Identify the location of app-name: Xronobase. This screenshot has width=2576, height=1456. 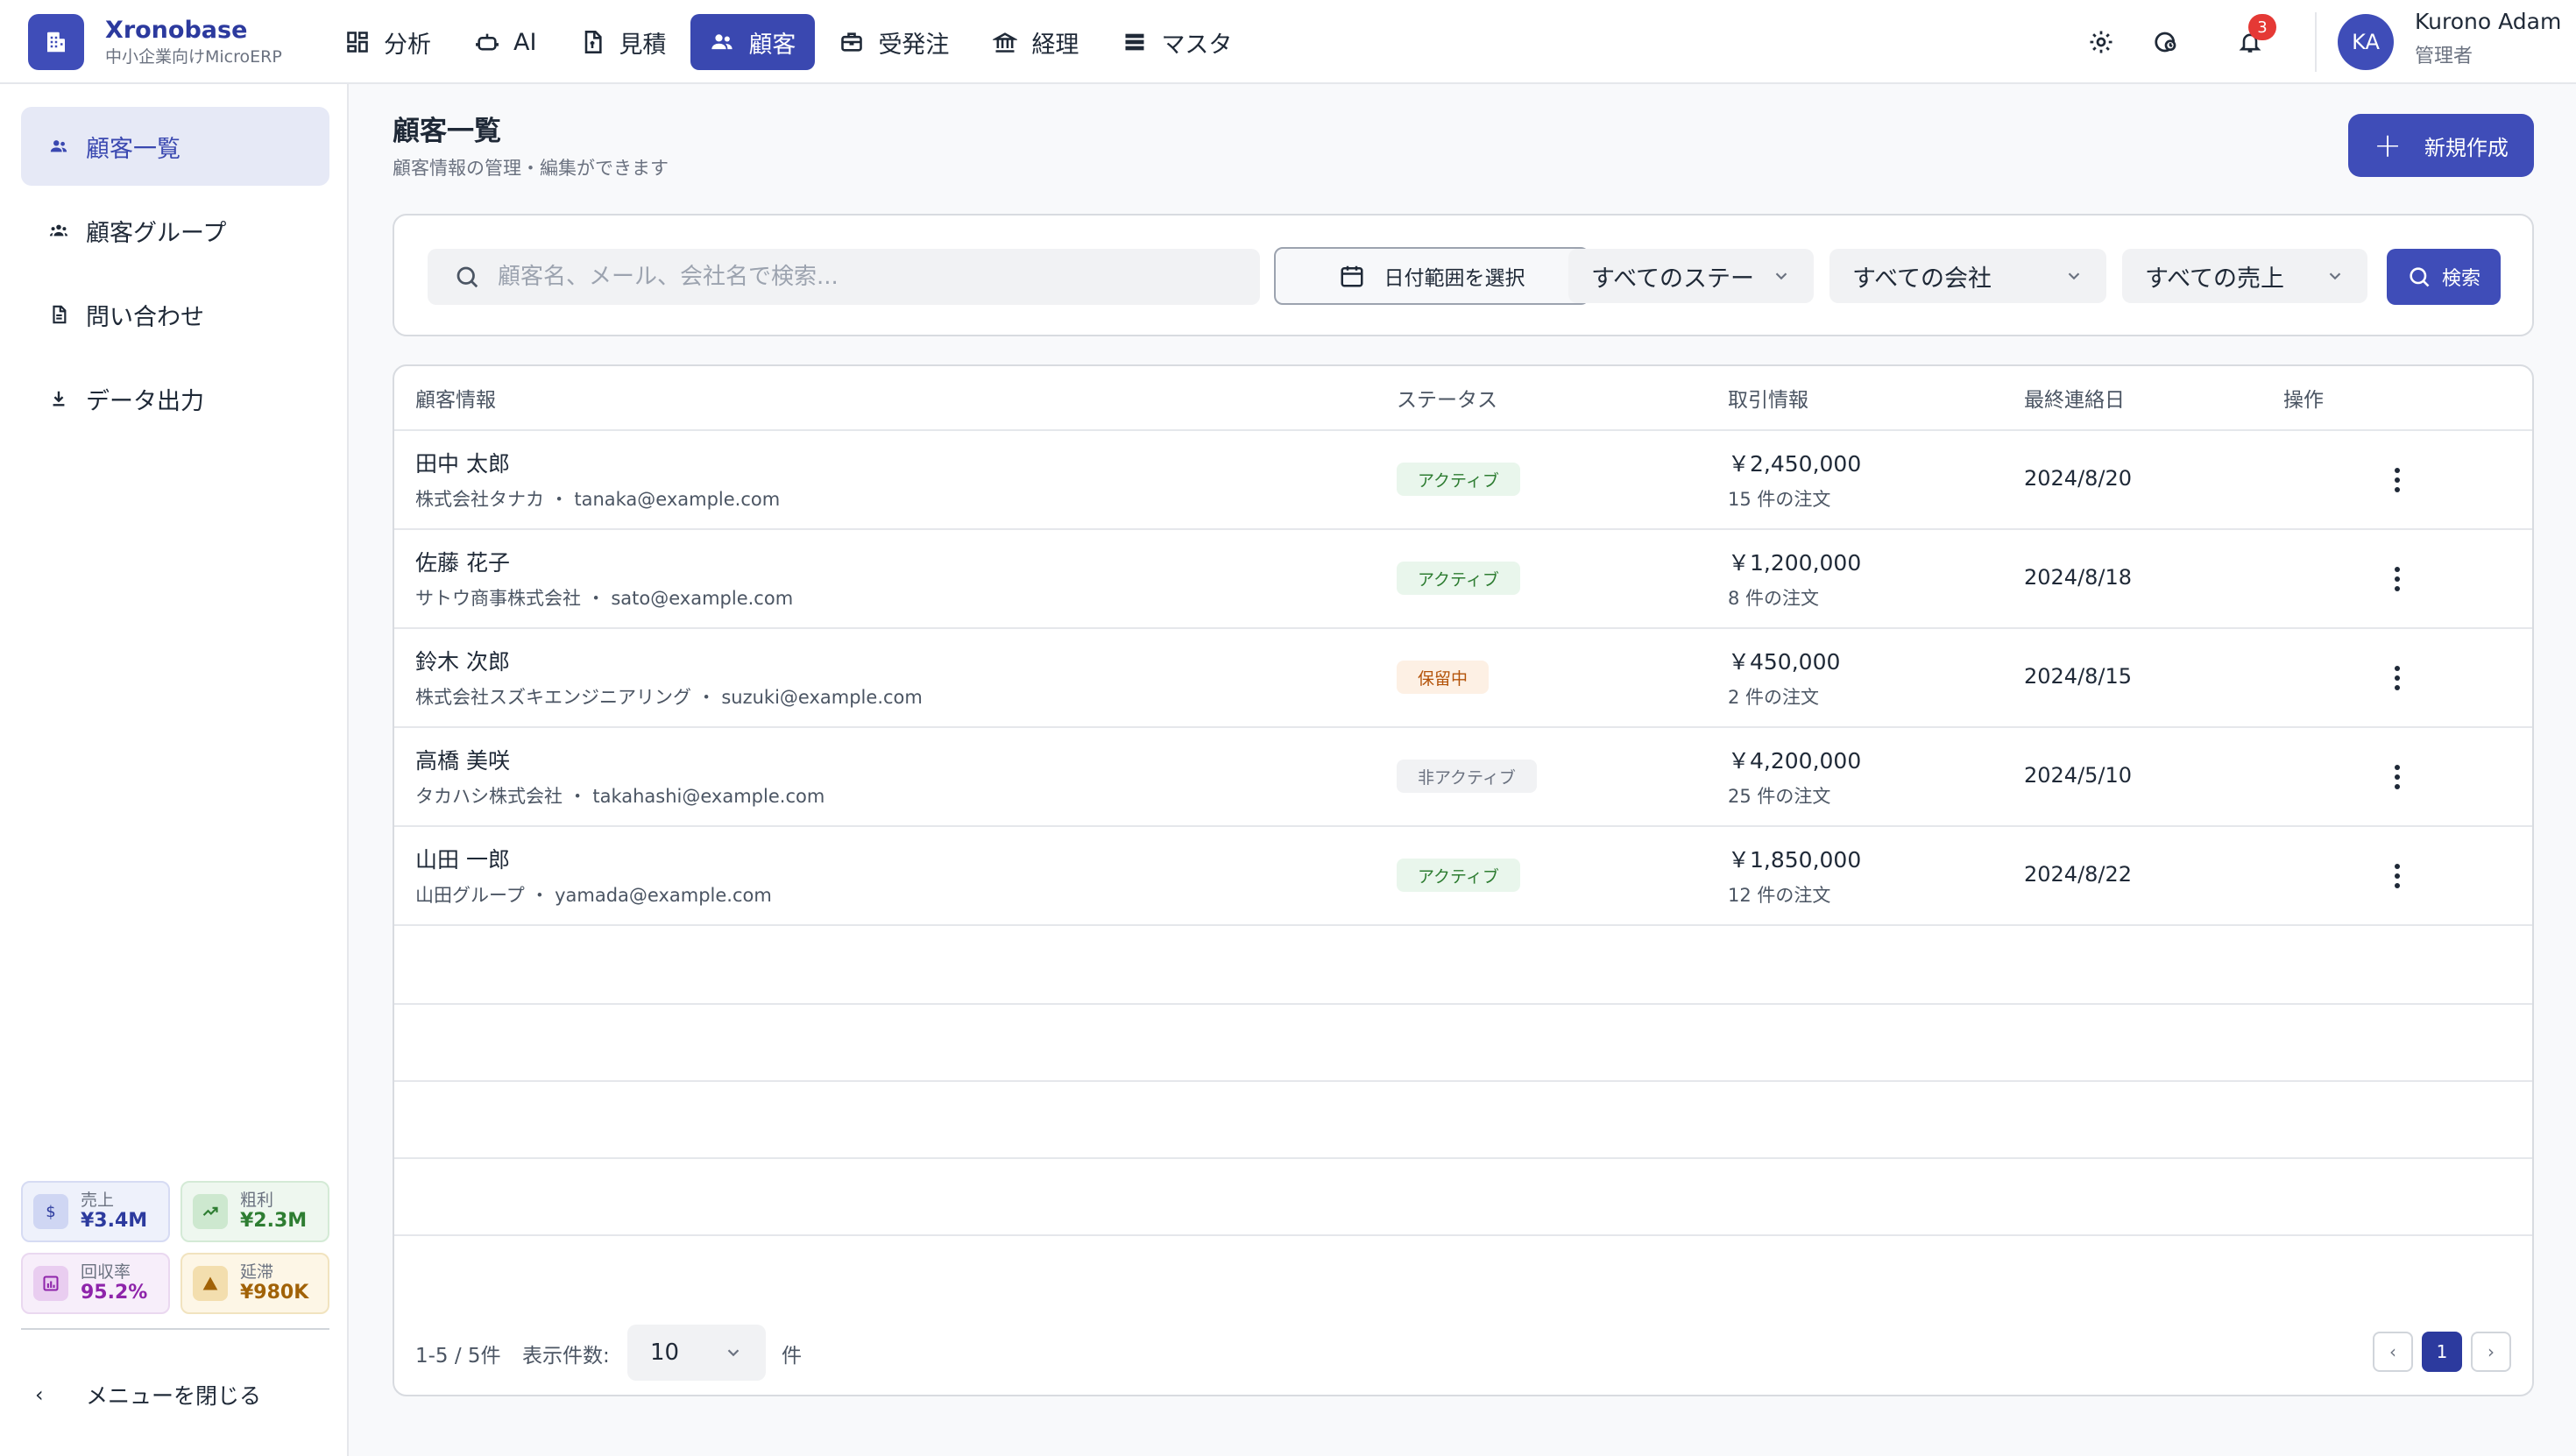
(176, 30).